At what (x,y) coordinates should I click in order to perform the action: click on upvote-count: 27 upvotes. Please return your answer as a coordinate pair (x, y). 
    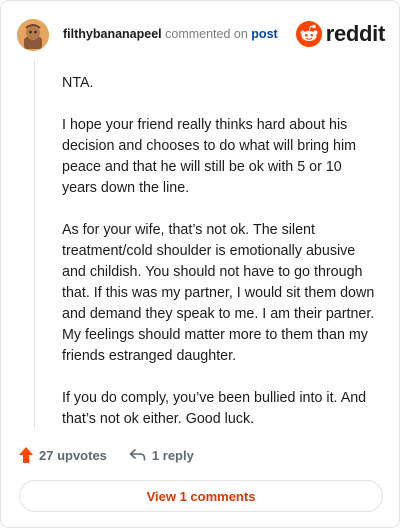
    Looking at the image, I should click on (73, 455).